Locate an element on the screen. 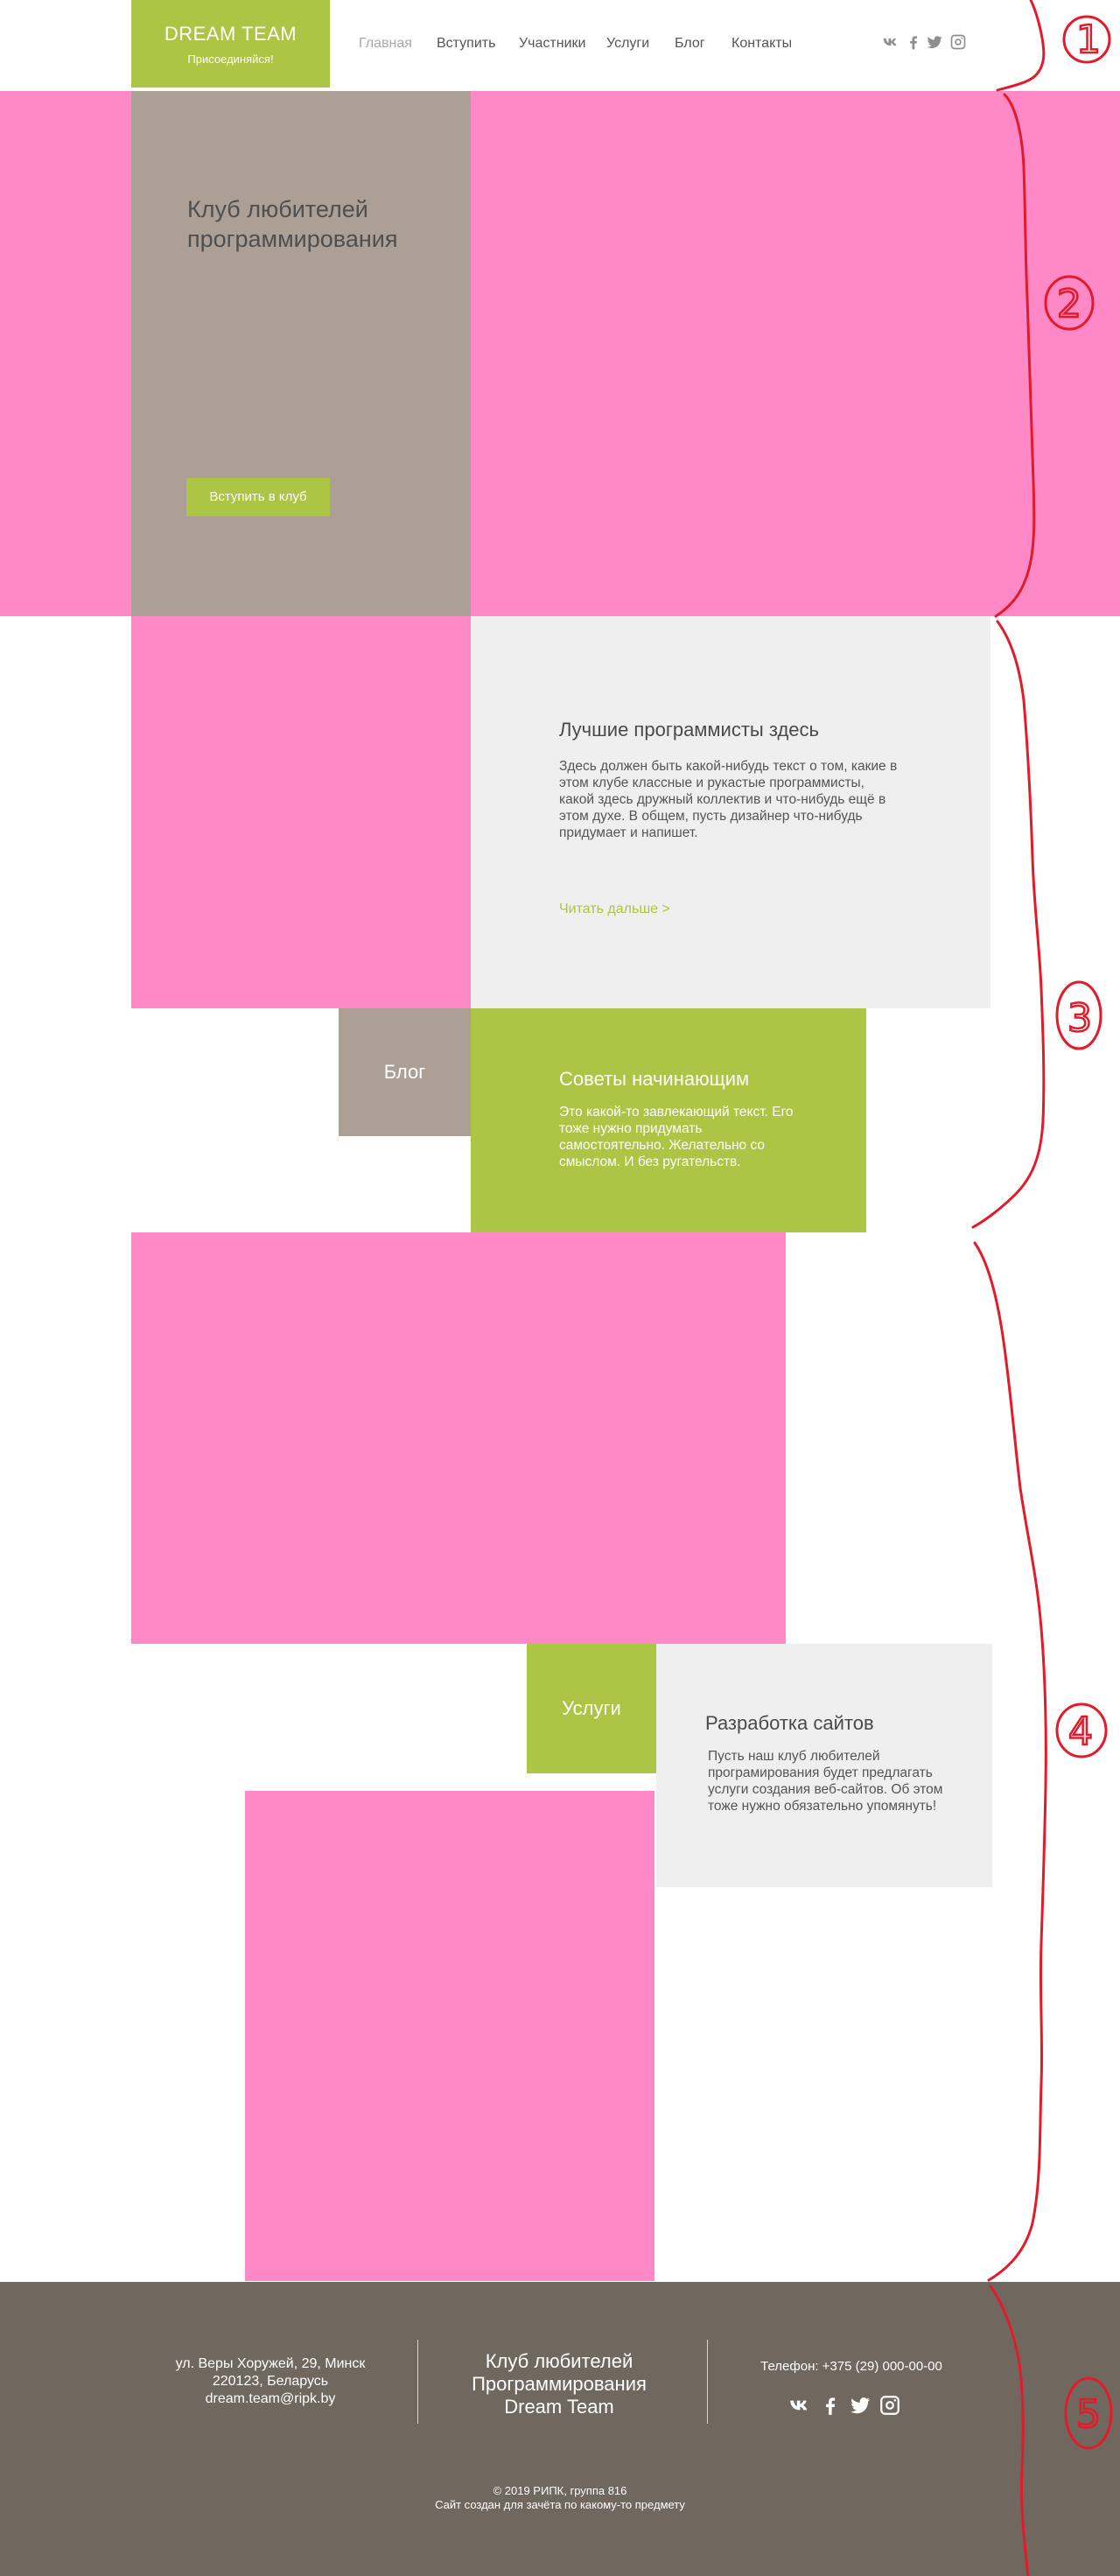 The image size is (1120, 2576). footer-phone: Телефон: +375 (29) 000-00-00 is located at coordinates (851, 2366).